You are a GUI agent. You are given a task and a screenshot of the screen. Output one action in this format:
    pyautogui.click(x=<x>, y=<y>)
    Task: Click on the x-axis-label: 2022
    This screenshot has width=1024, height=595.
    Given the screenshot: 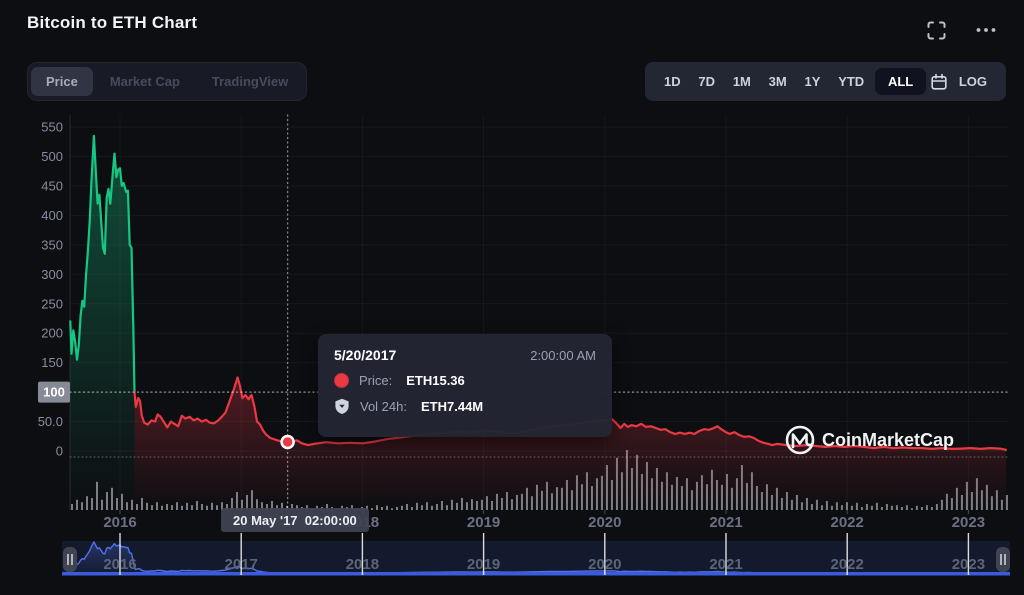 What is the action you would take?
    pyautogui.click(x=847, y=522)
    